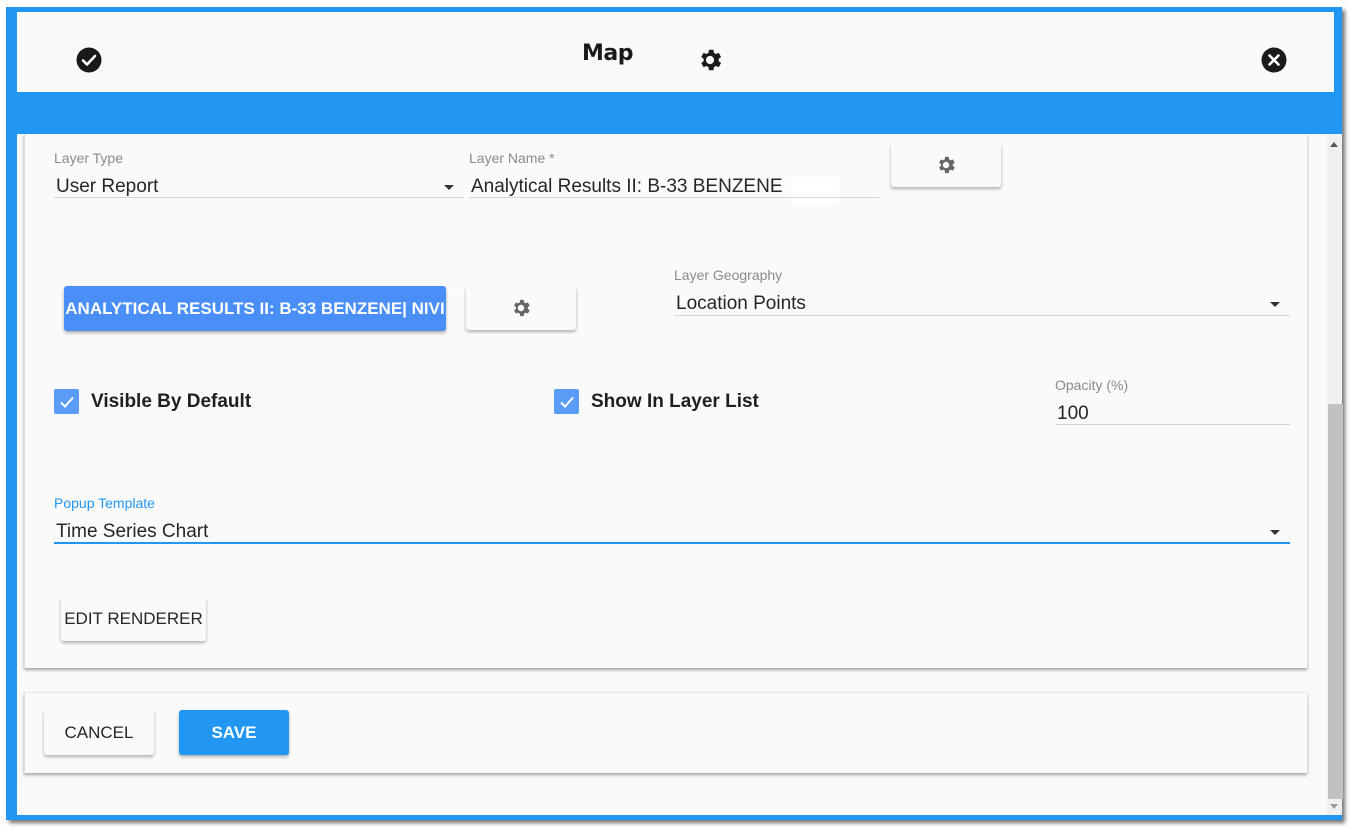 This screenshot has width=1363, height=836. Describe the element at coordinates (512, 158) in the screenshot. I see `layer-name-label: Layer Name *` at that location.